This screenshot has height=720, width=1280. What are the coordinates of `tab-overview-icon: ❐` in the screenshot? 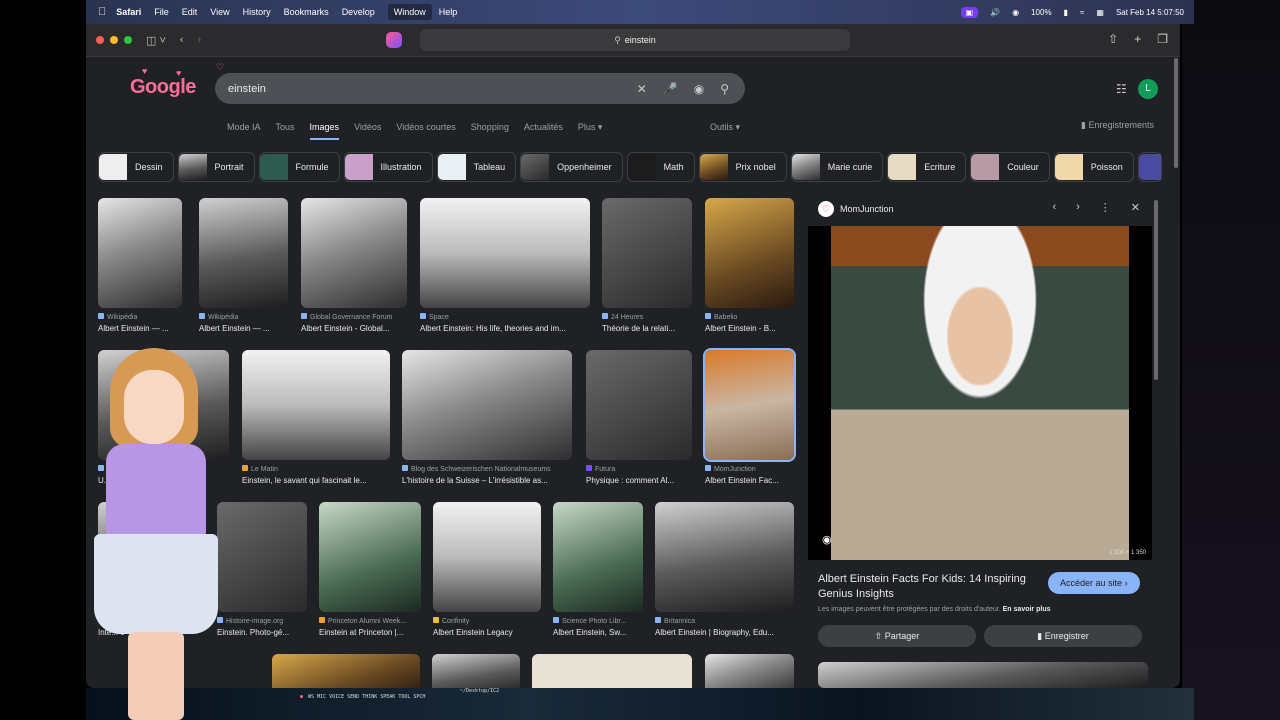 It's located at (1162, 39).